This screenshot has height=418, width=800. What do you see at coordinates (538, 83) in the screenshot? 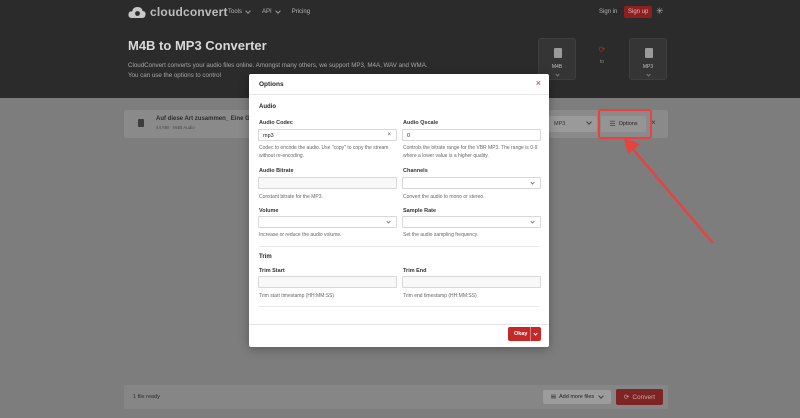
I see `close-icon: ×` at bounding box center [538, 83].